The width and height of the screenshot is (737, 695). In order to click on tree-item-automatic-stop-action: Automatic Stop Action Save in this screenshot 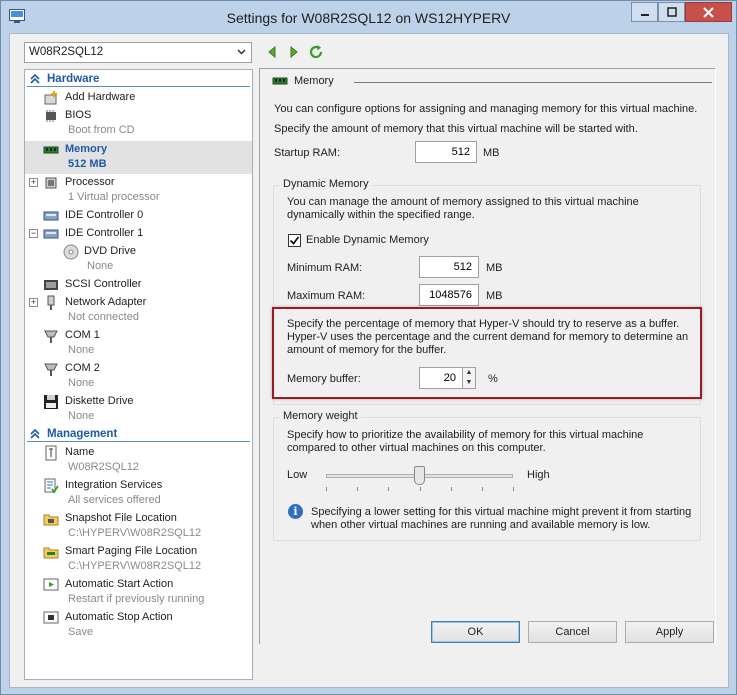, I will do `click(138, 625)`.